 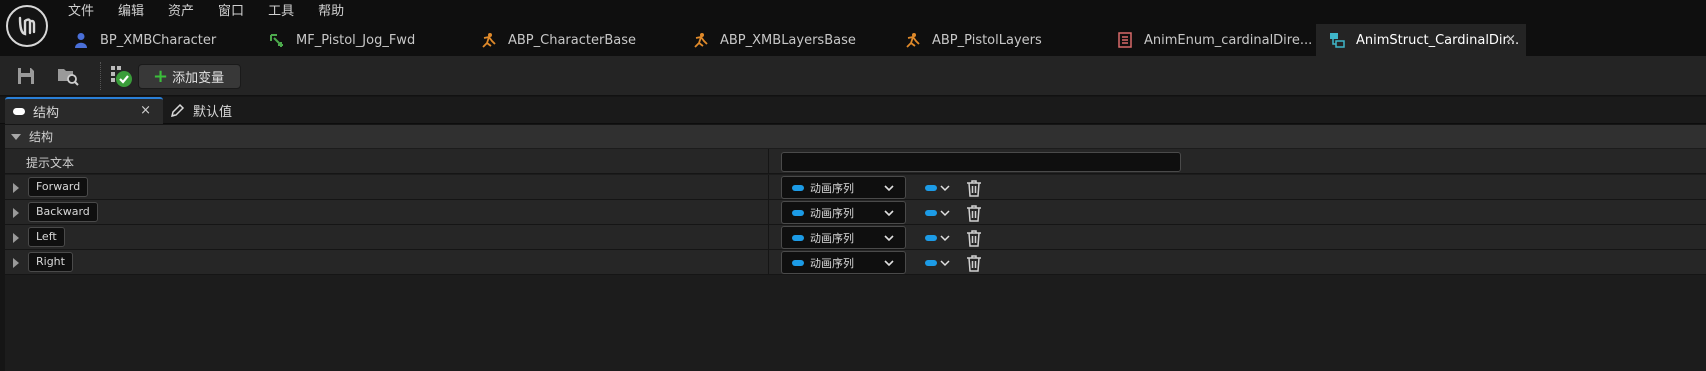 What do you see at coordinates (81, 12) in the screenshot?
I see `menu-file: 文件` at bounding box center [81, 12].